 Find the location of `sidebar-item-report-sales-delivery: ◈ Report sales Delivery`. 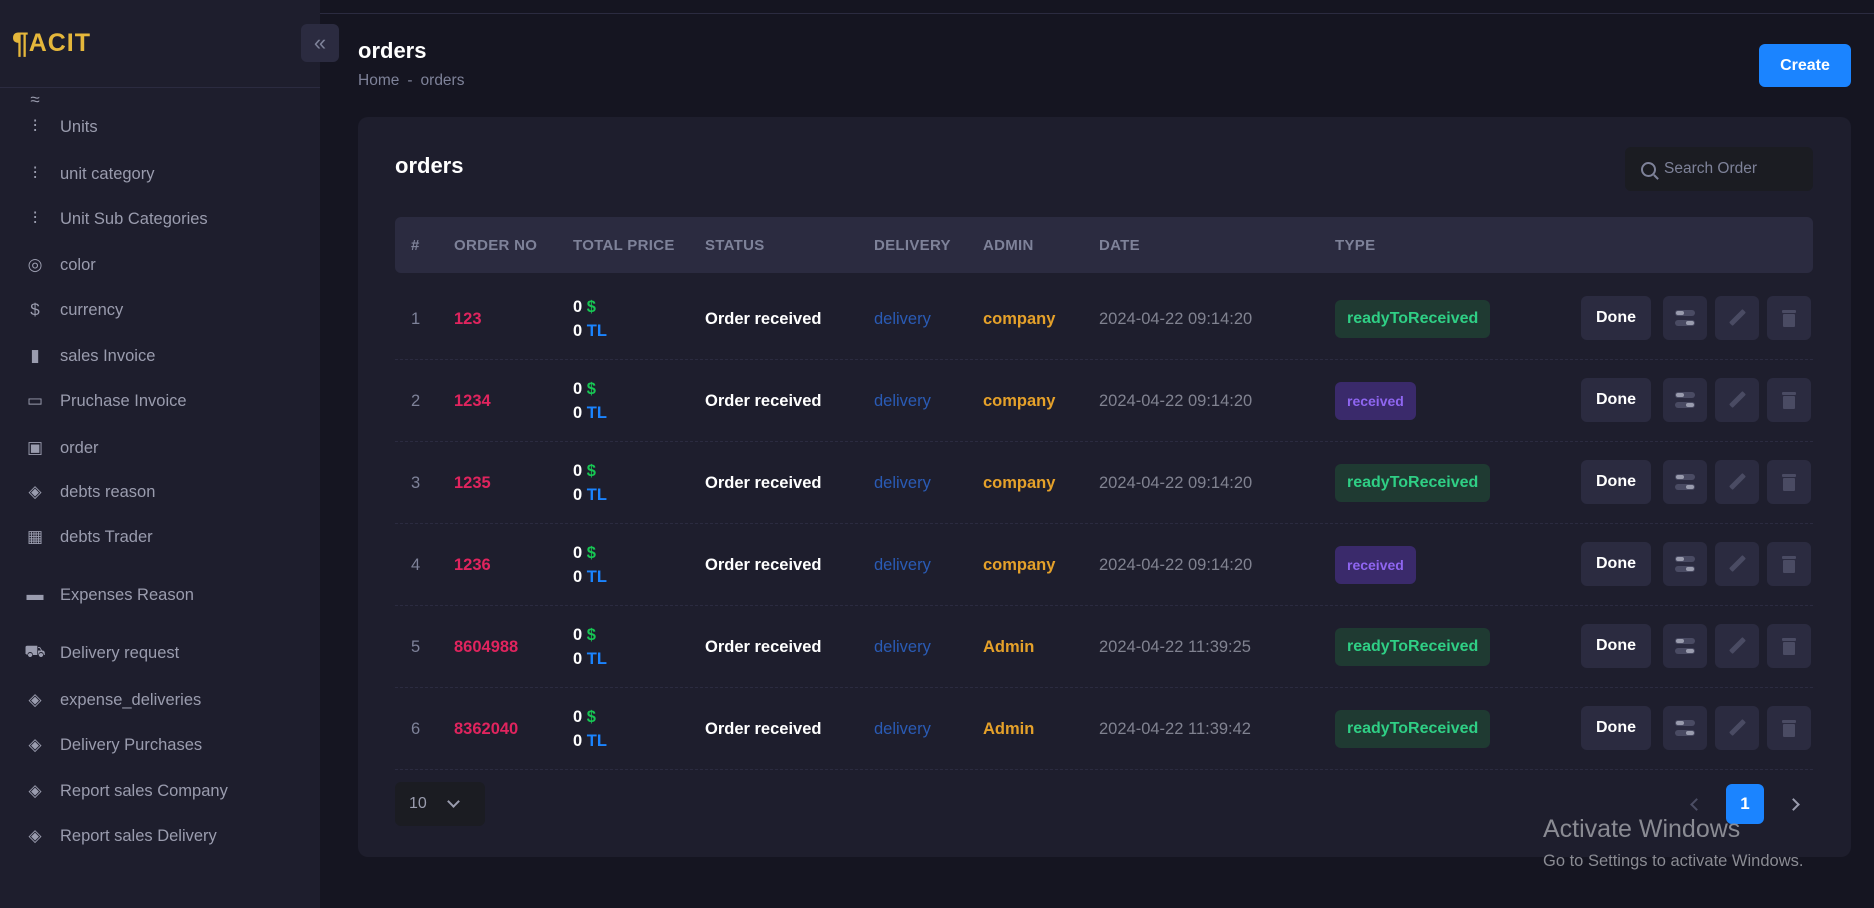

sidebar-item-report-sales-delivery: ◈ Report sales Delivery is located at coordinates (160, 836).